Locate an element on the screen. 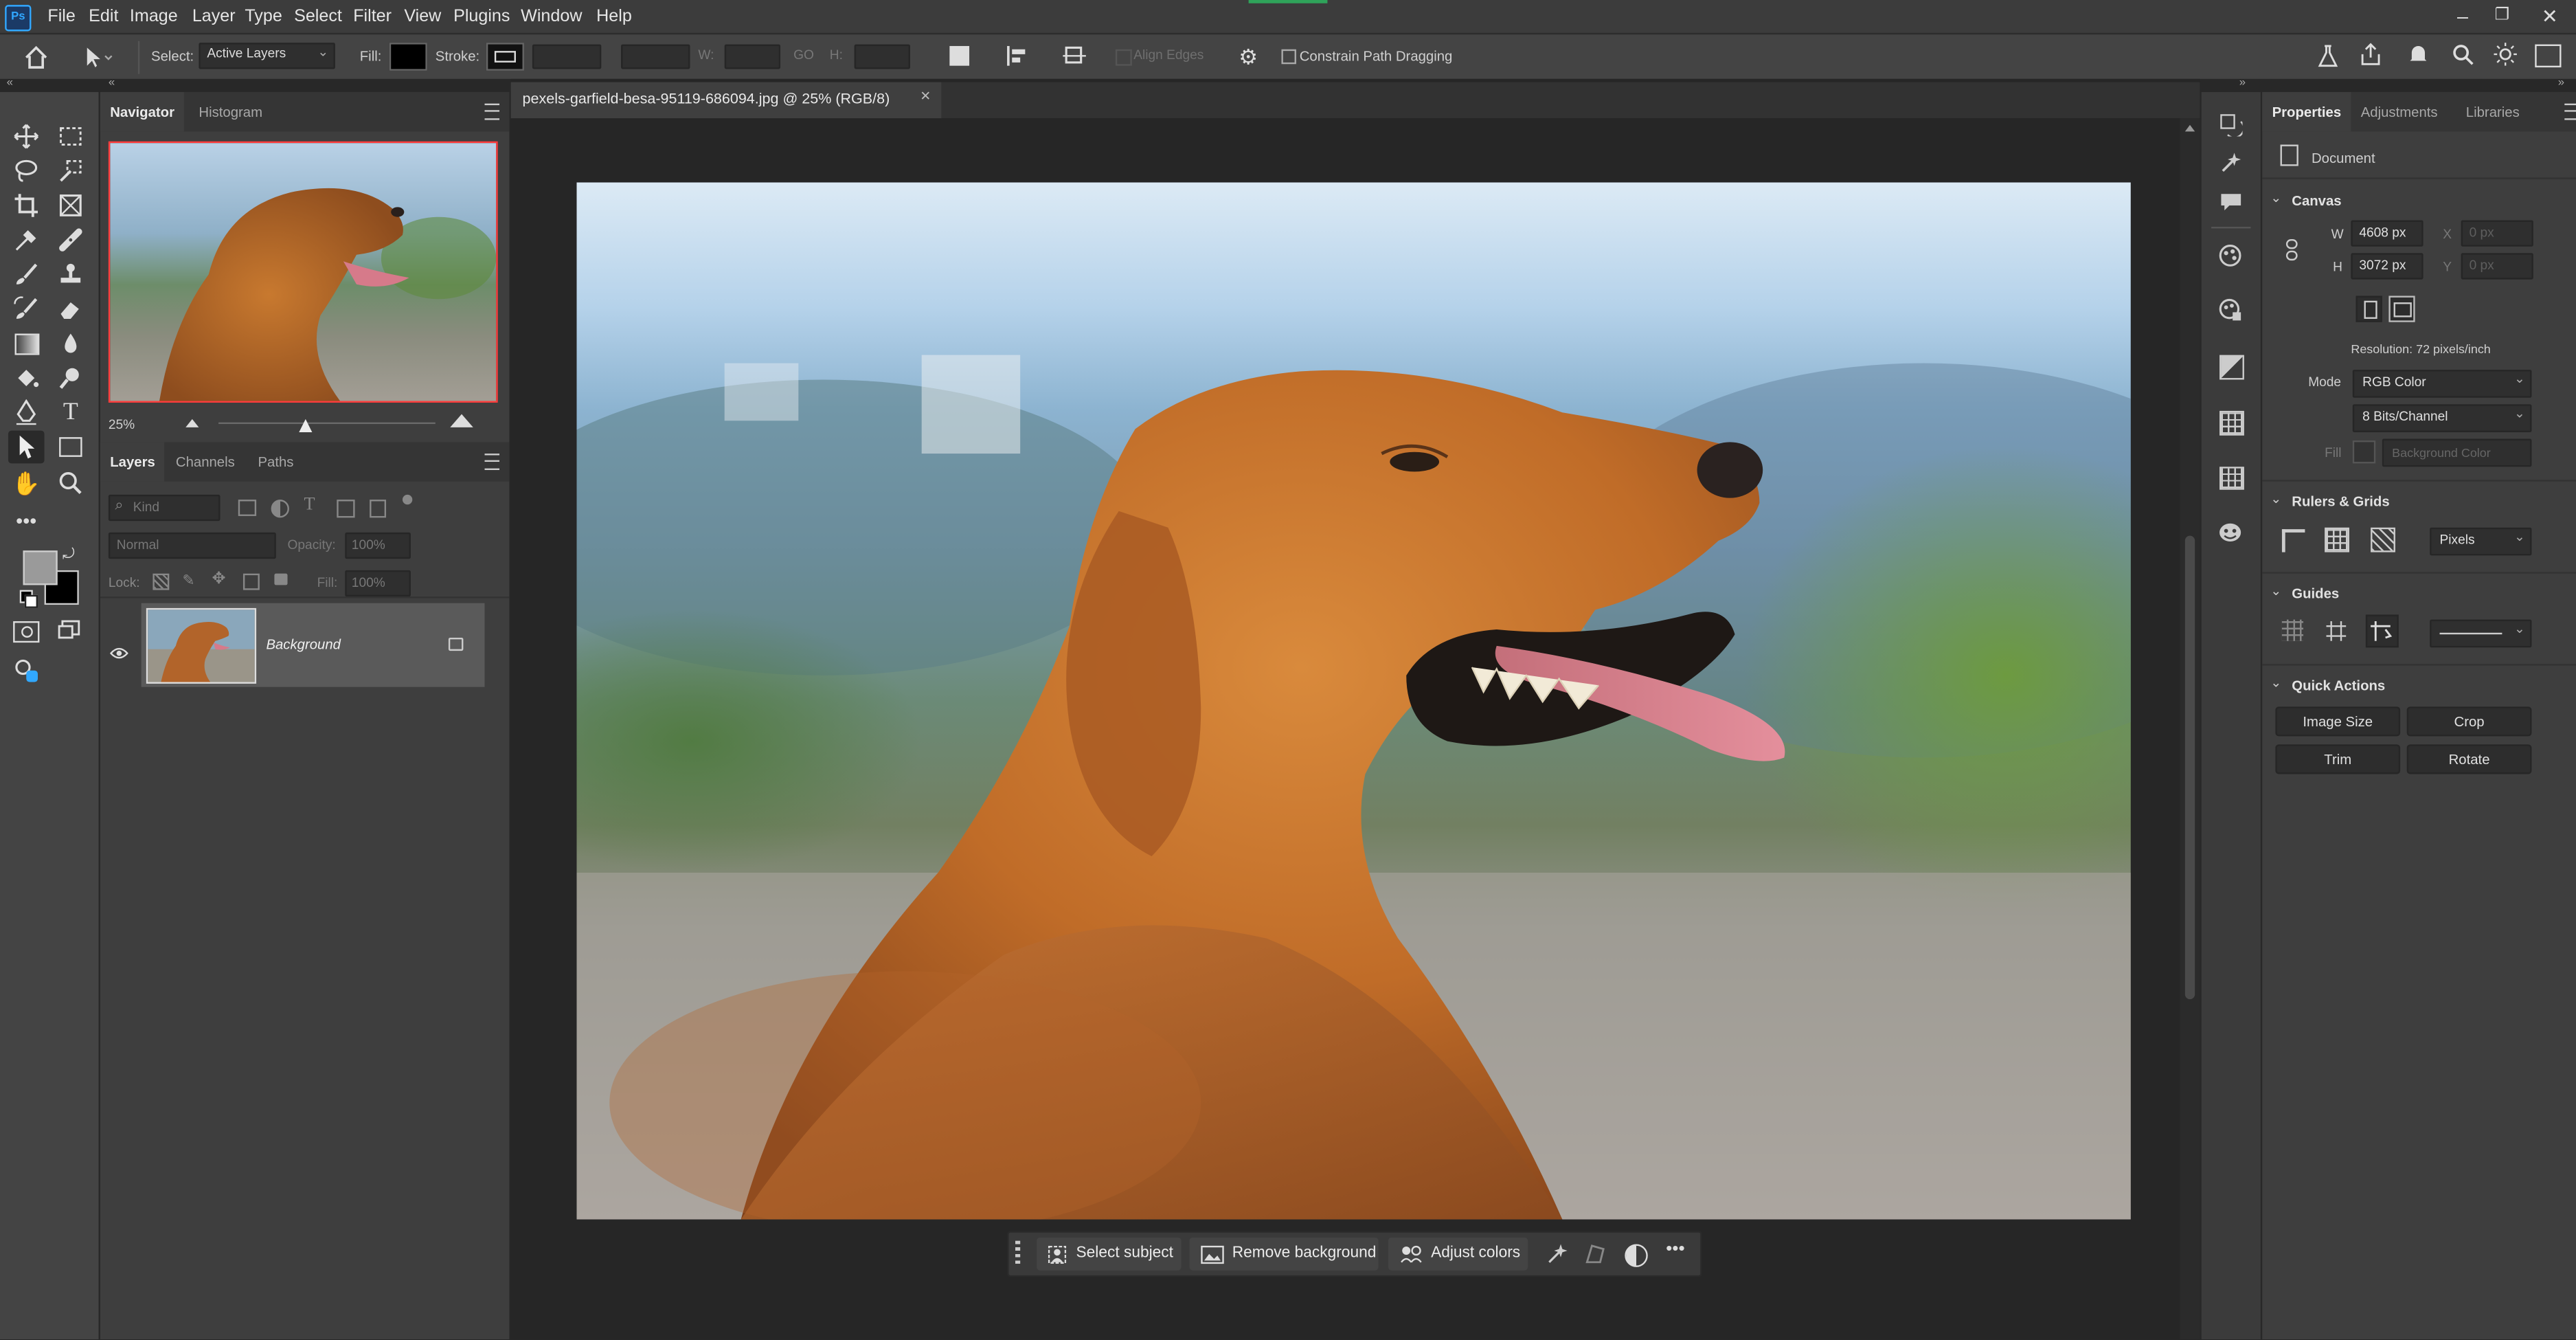 This screenshot has height=1340, width=2576. expand-right-icon: » is located at coordinates (2242, 83).